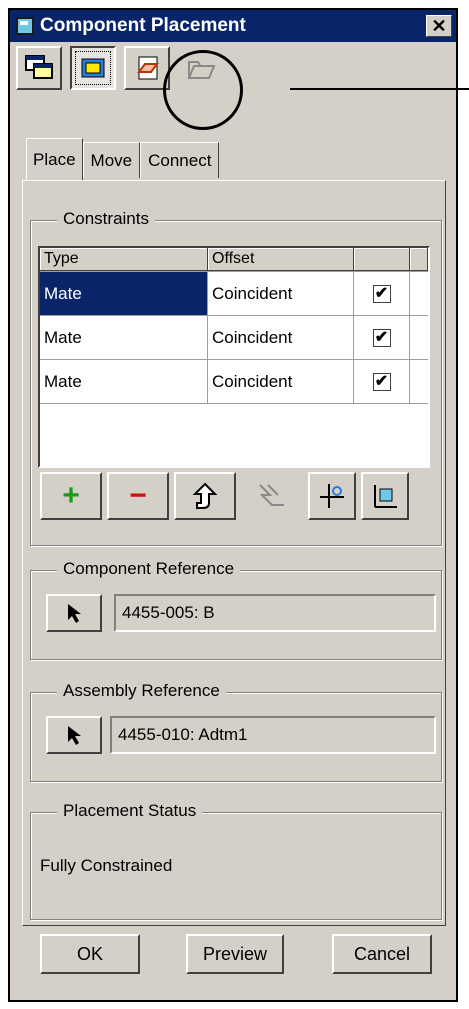 The width and height of the screenshot is (469, 1009). I want to click on tab-strip: Place Move Connect, so click(123, 159).